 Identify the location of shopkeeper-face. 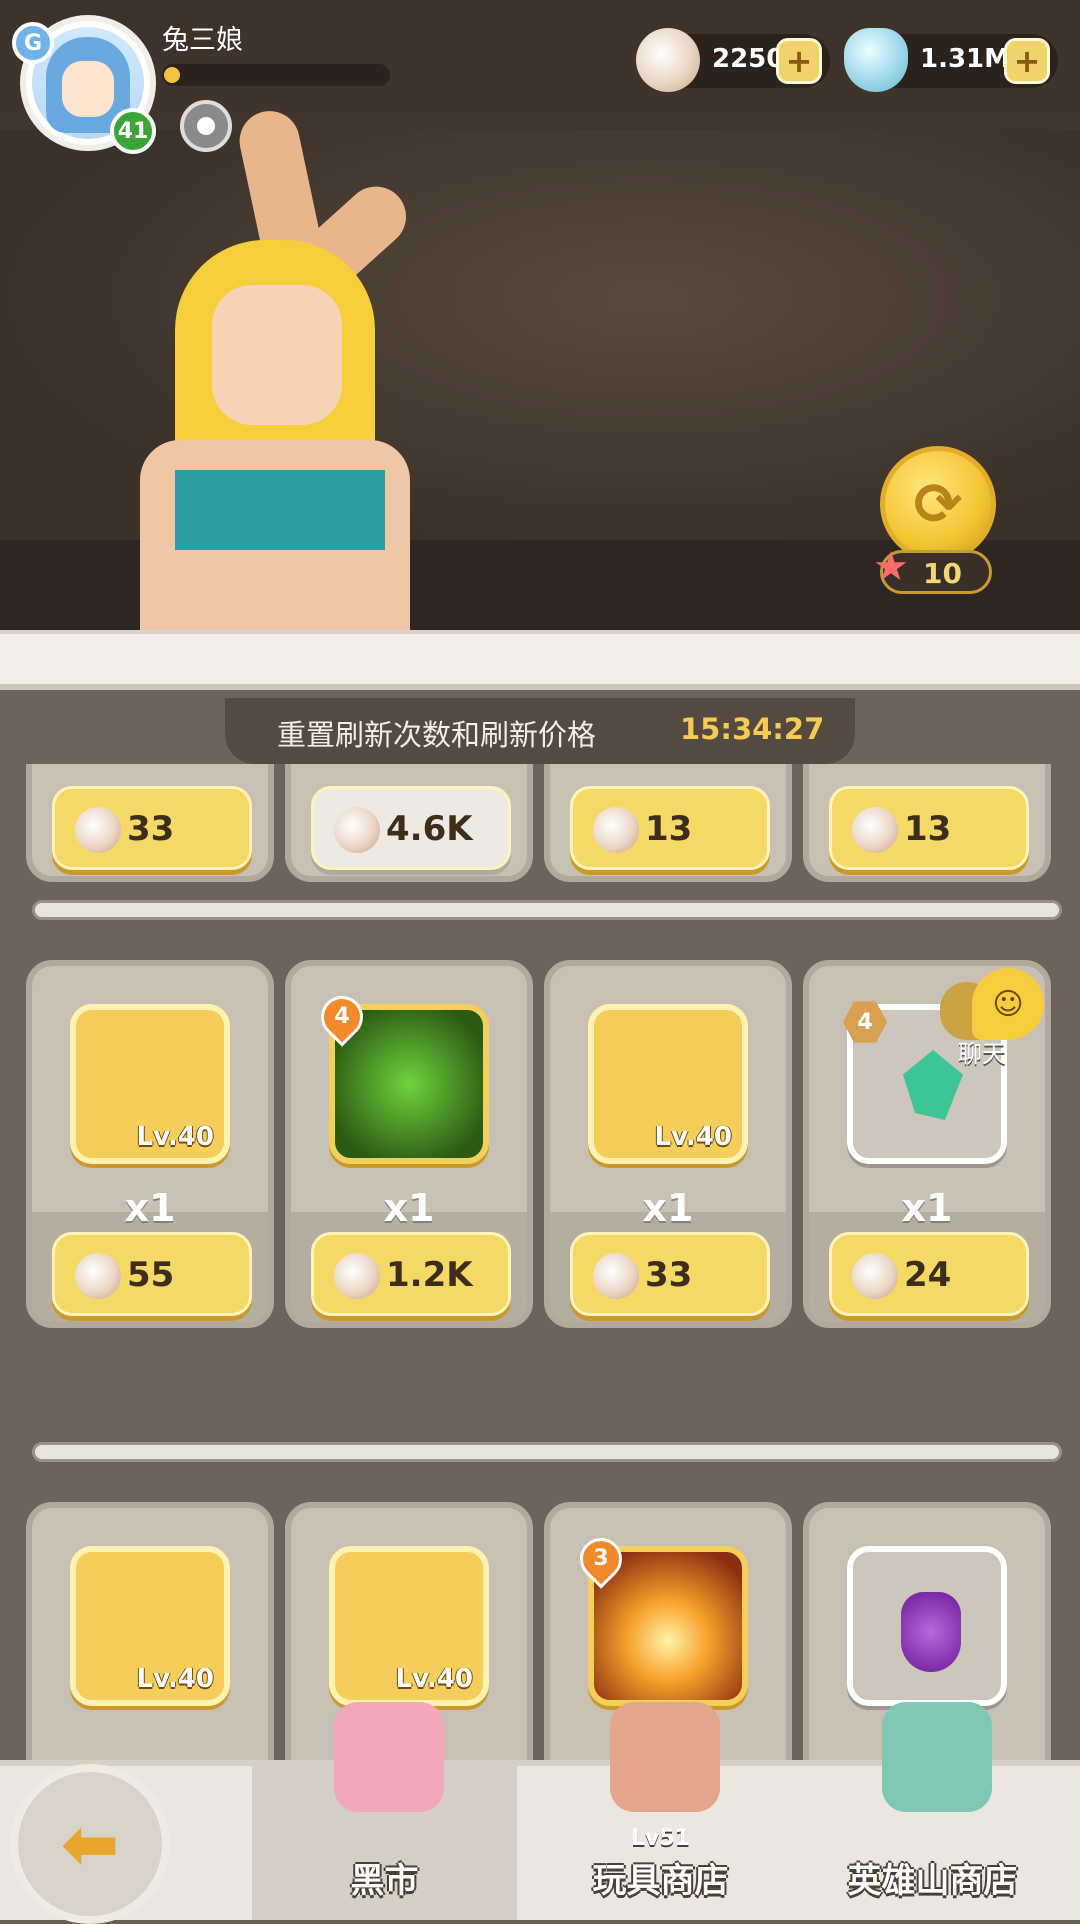
(277, 355).